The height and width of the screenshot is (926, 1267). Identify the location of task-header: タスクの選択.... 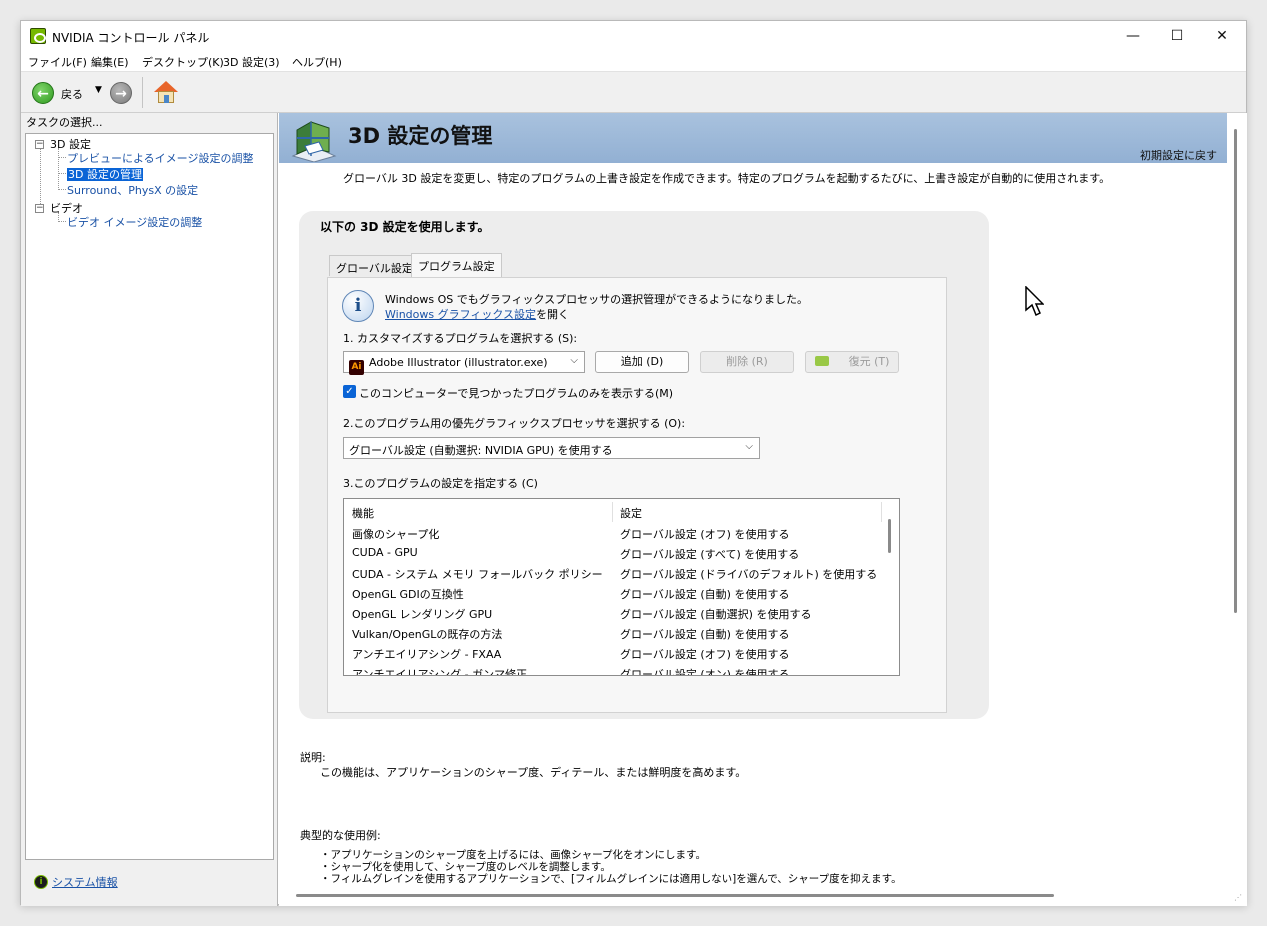
(64, 122).